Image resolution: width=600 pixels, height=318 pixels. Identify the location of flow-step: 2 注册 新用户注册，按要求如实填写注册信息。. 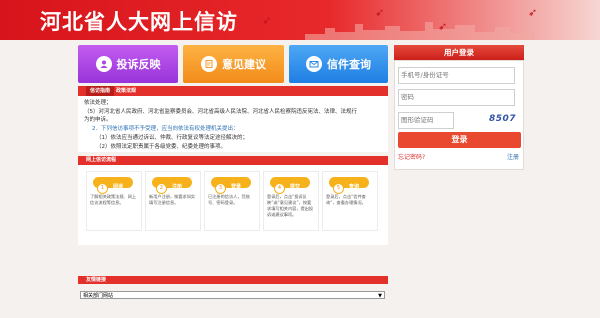
(173, 201).